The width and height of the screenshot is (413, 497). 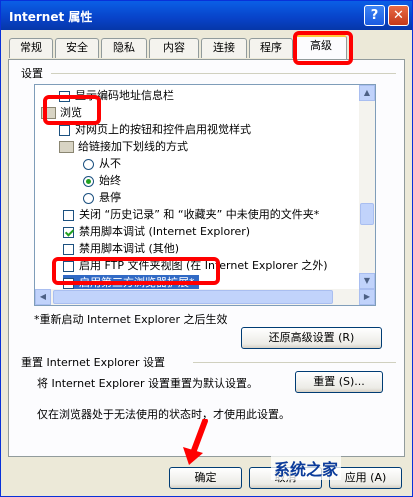 I want to click on close-button: ✕, so click(x=398, y=15).